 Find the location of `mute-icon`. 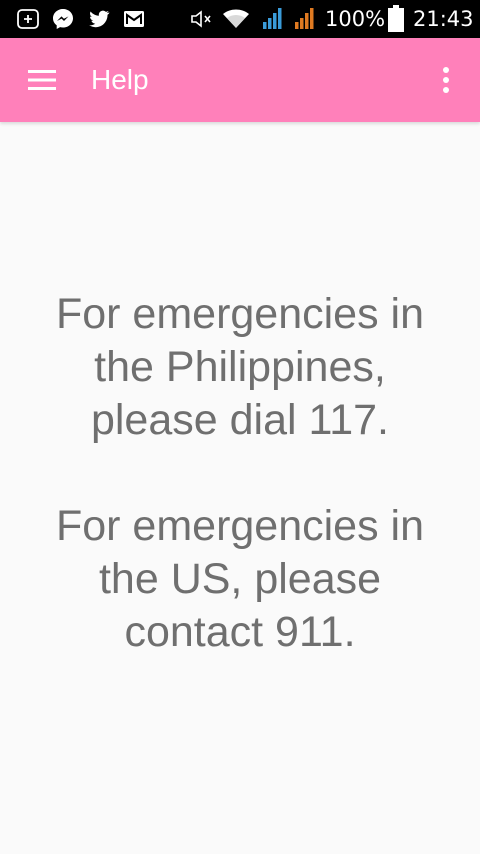

mute-icon is located at coordinates (202, 21).